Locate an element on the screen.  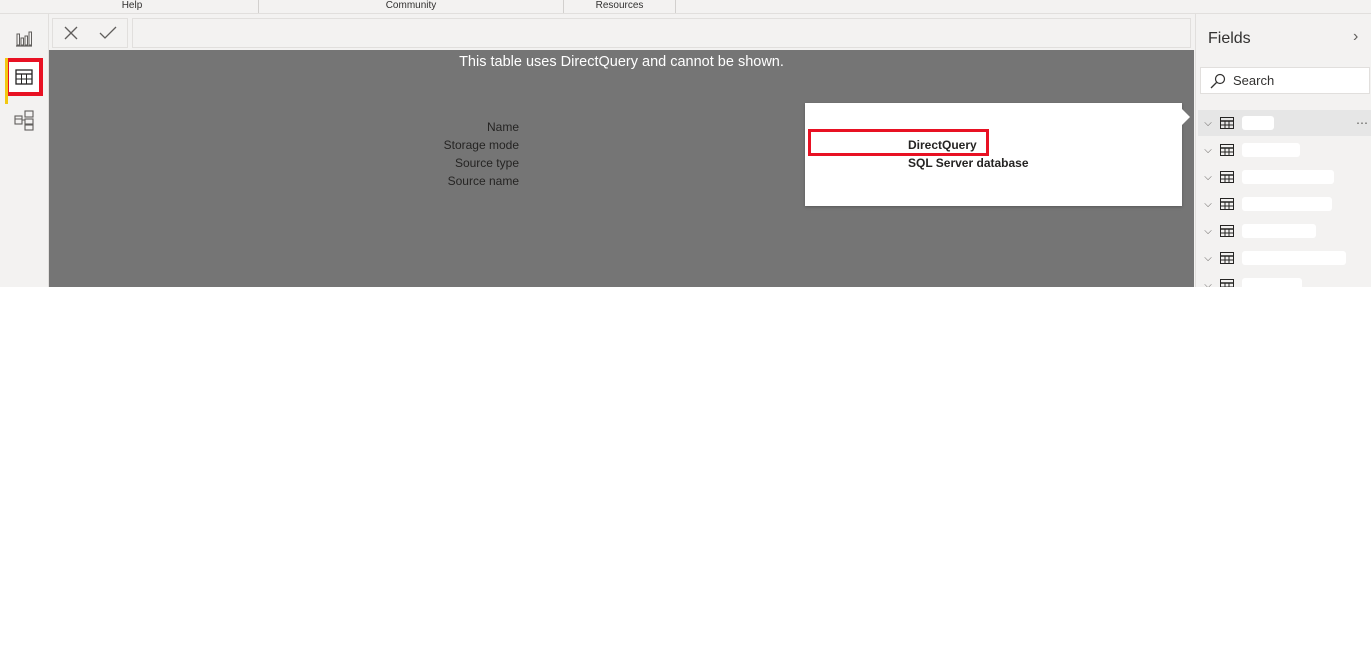
fields-title: Fields is located at coordinates (1229, 38).